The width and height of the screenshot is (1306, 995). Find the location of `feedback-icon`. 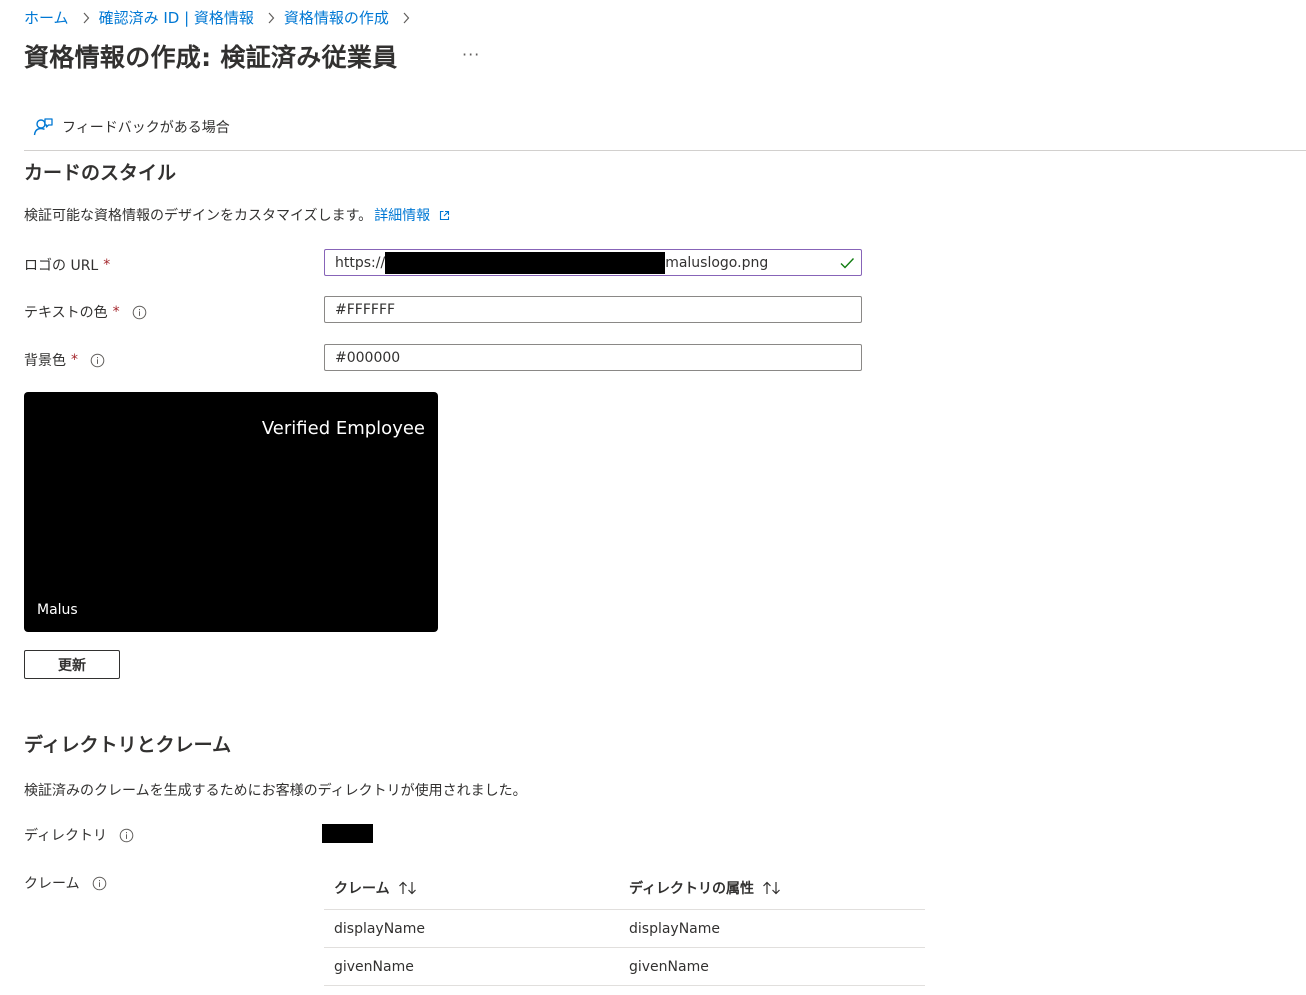

feedback-icon is located at coordinates (43, 127).